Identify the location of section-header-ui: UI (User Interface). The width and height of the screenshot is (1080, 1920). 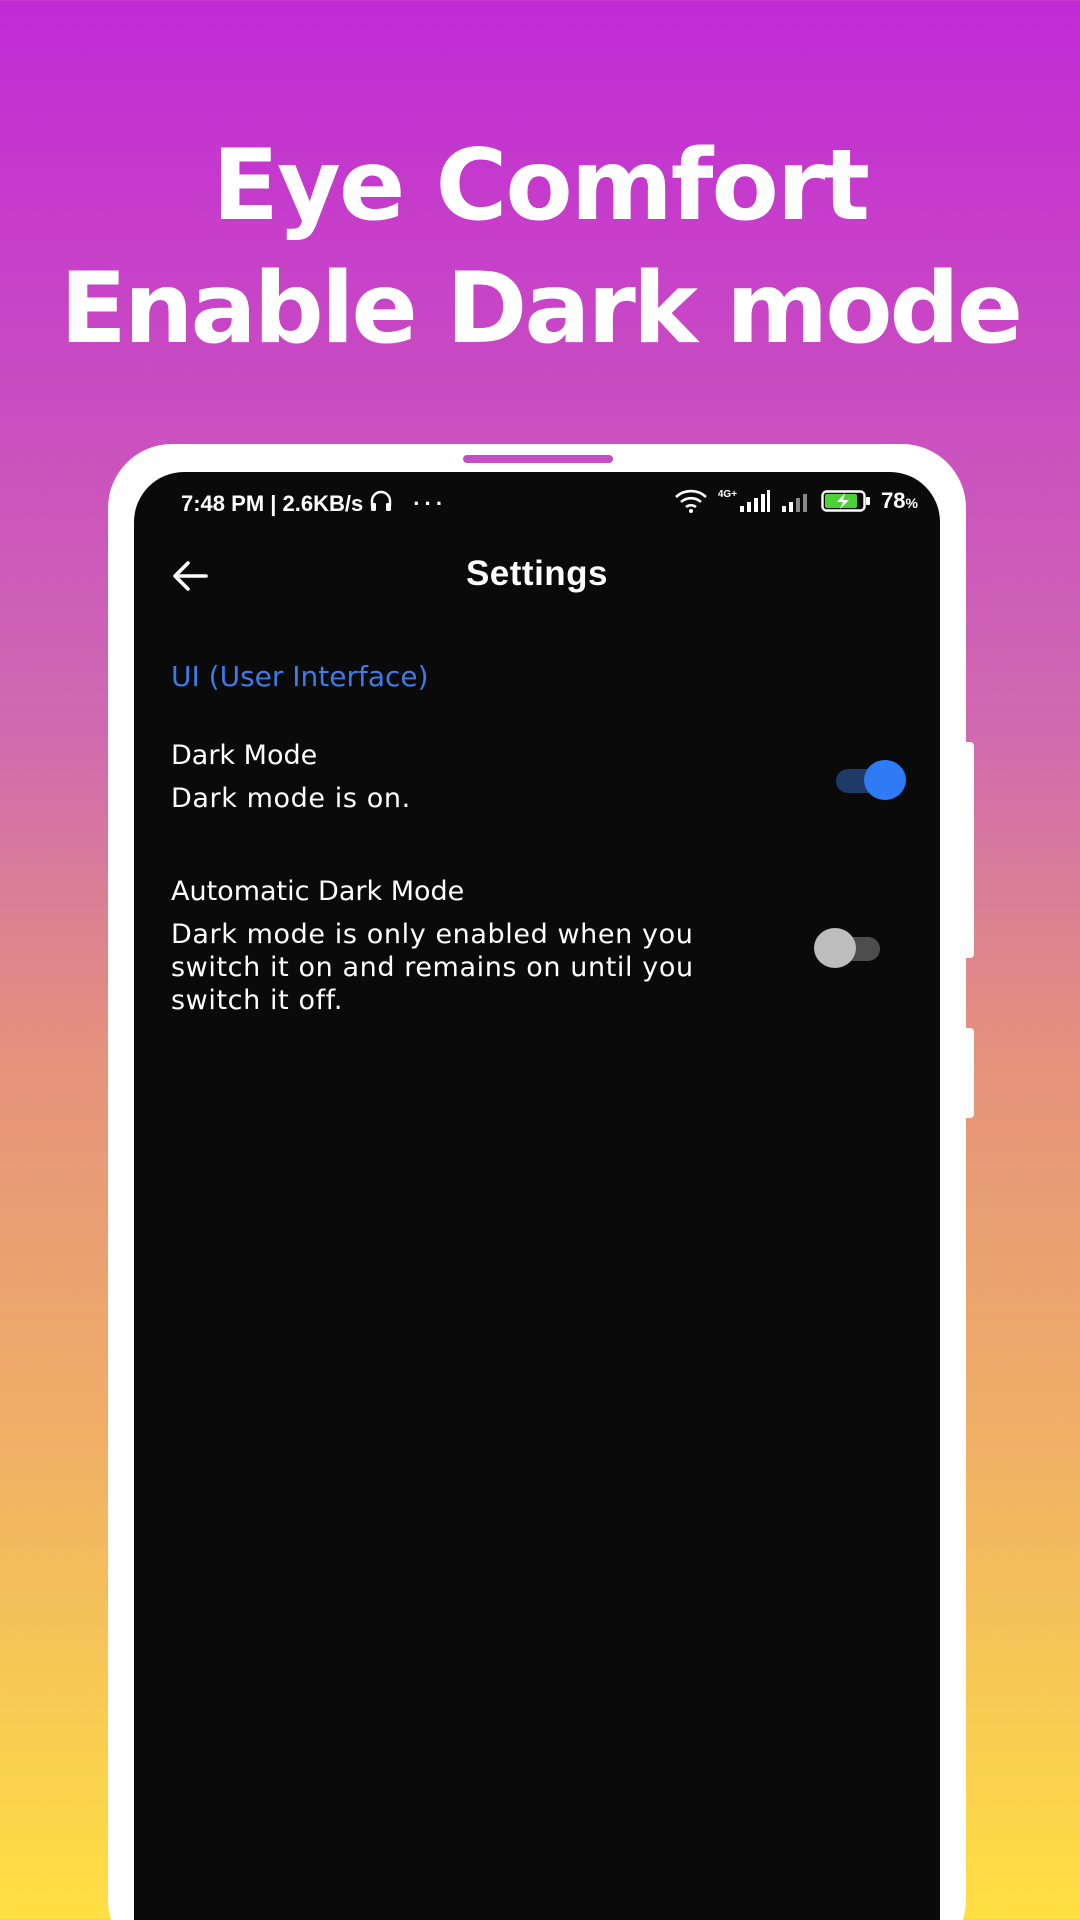
(300, 676).